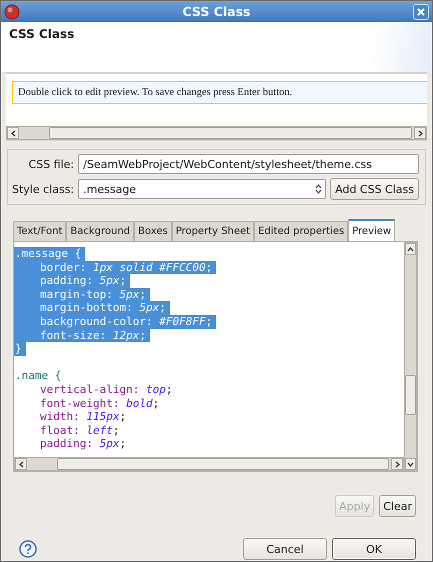  Describe the element at coordinates (397, 506) in the screenshot. I see `action-button: Clear` at that location.